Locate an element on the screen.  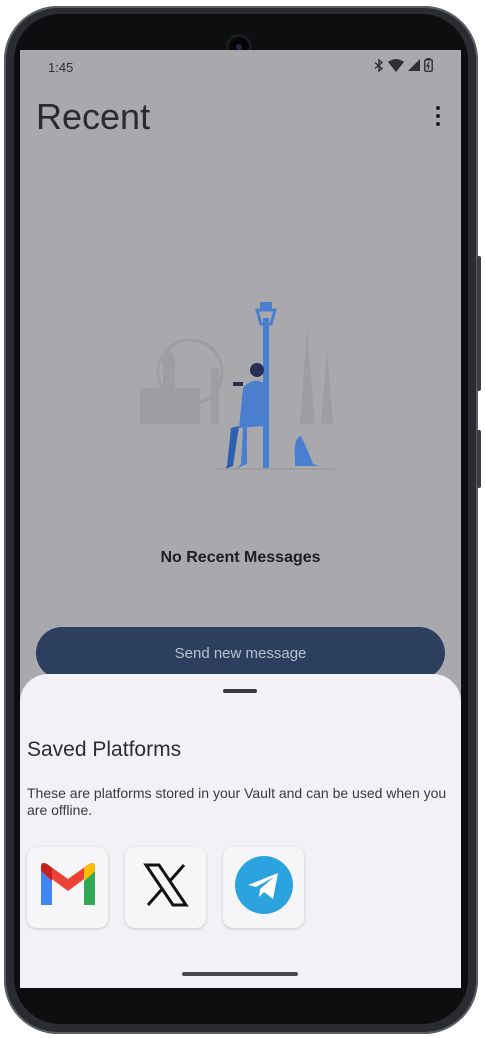
drag-handle is located at coordinates (240, 691).